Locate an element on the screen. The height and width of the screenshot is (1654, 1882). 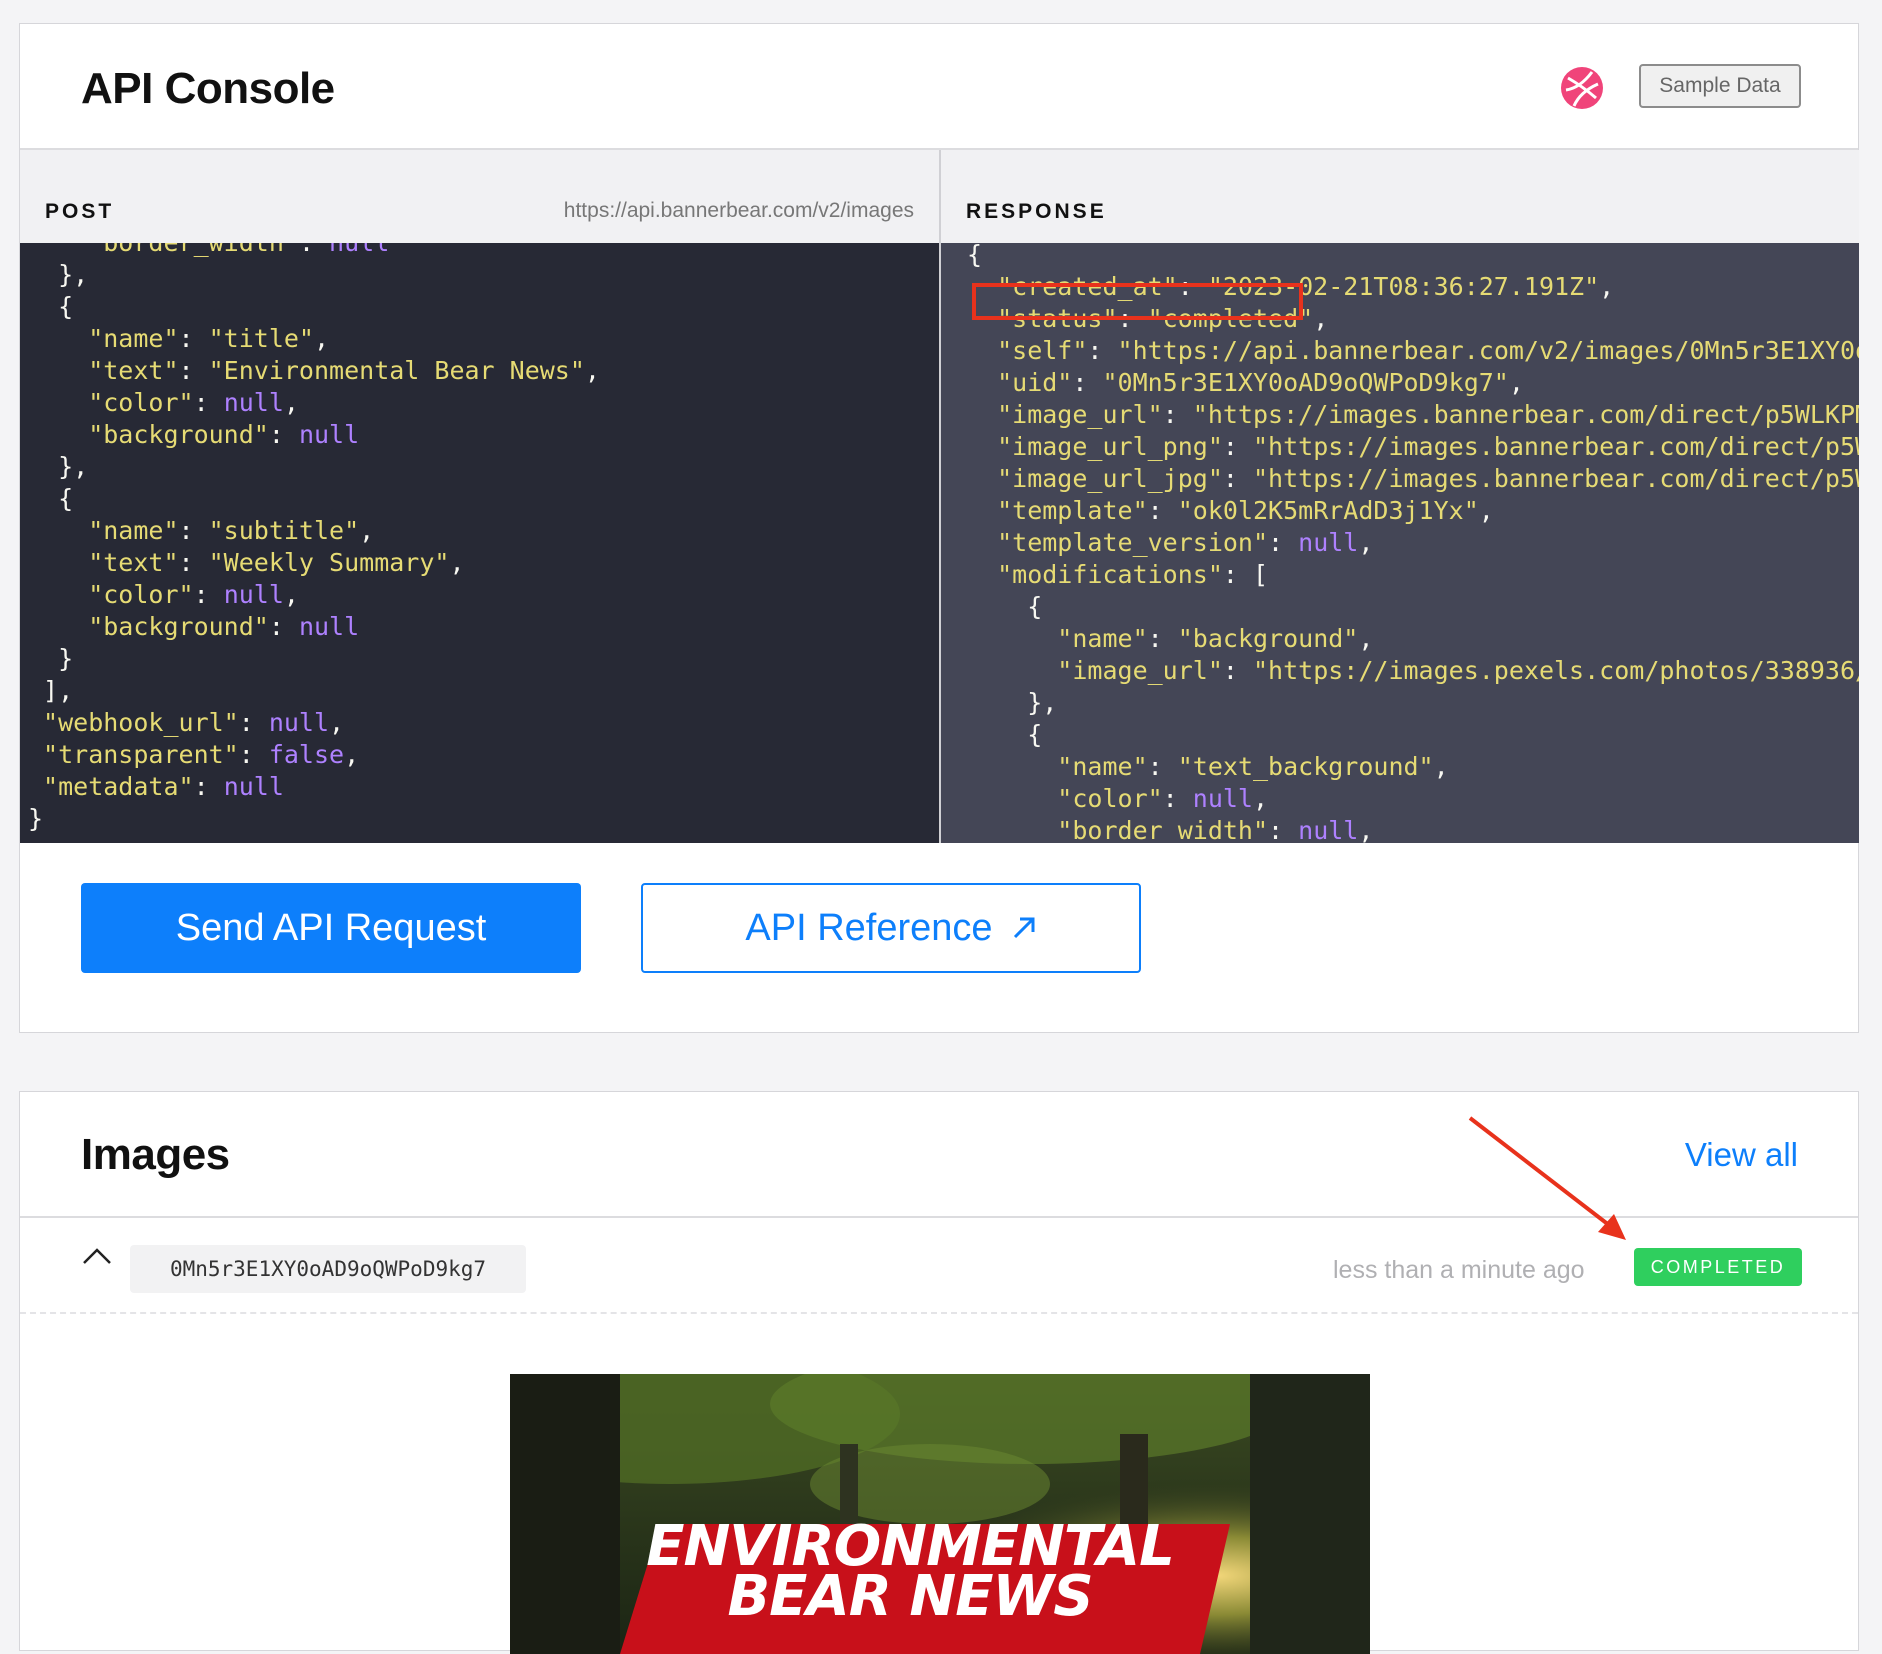
response-code-line: "modifications": [ is located at coordinates (1413, 575).